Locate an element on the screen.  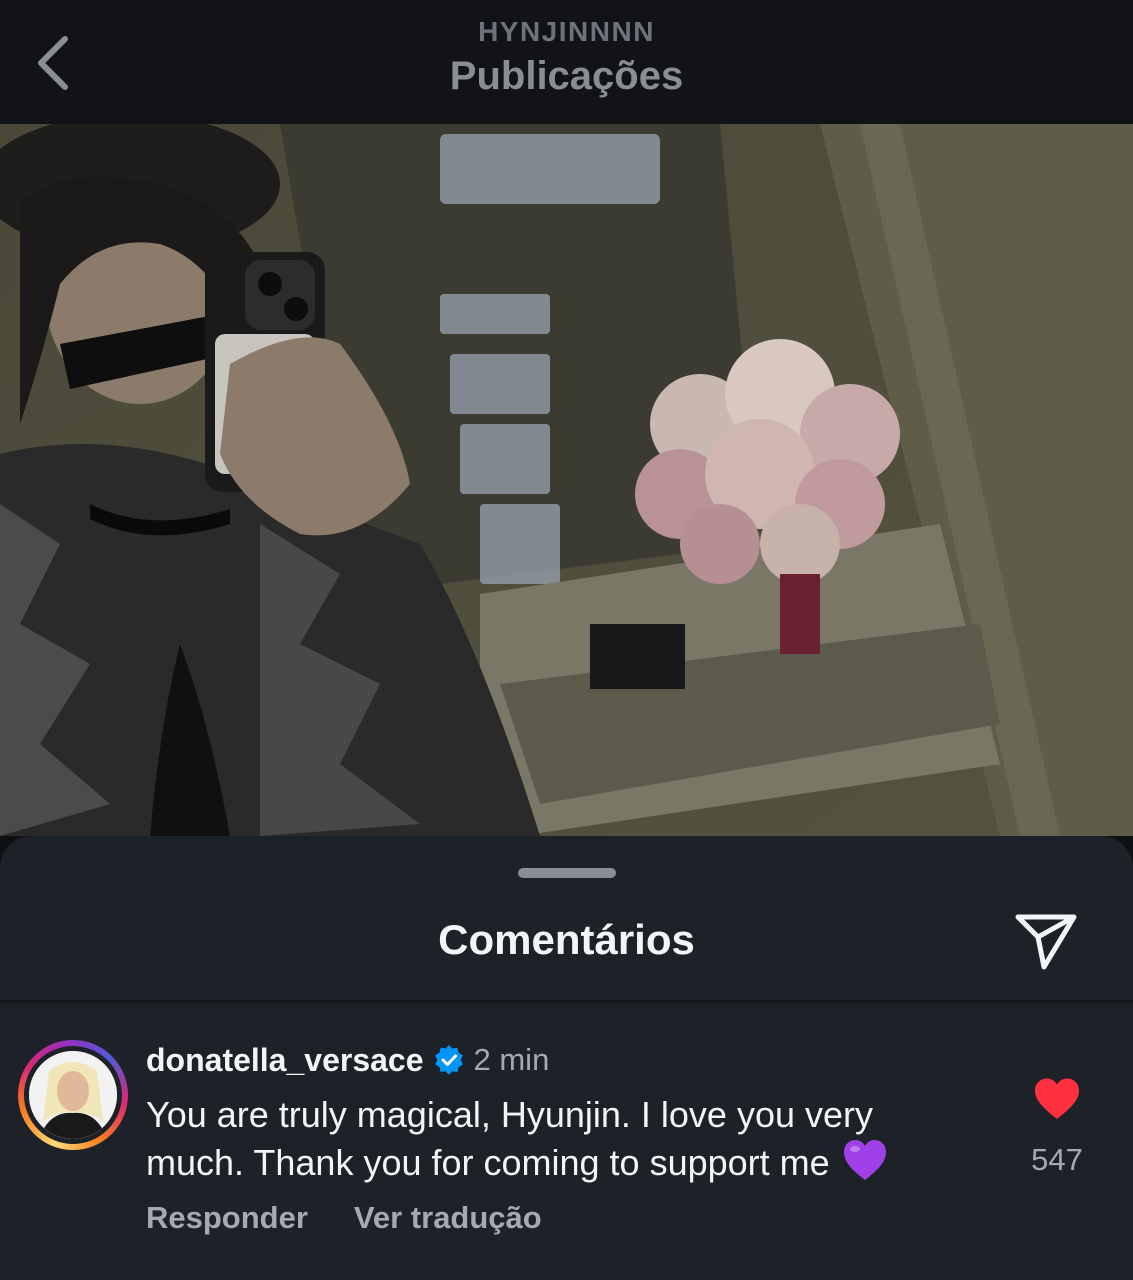
comment-timestamp: 2 min is located at coordinates (511, 1059).